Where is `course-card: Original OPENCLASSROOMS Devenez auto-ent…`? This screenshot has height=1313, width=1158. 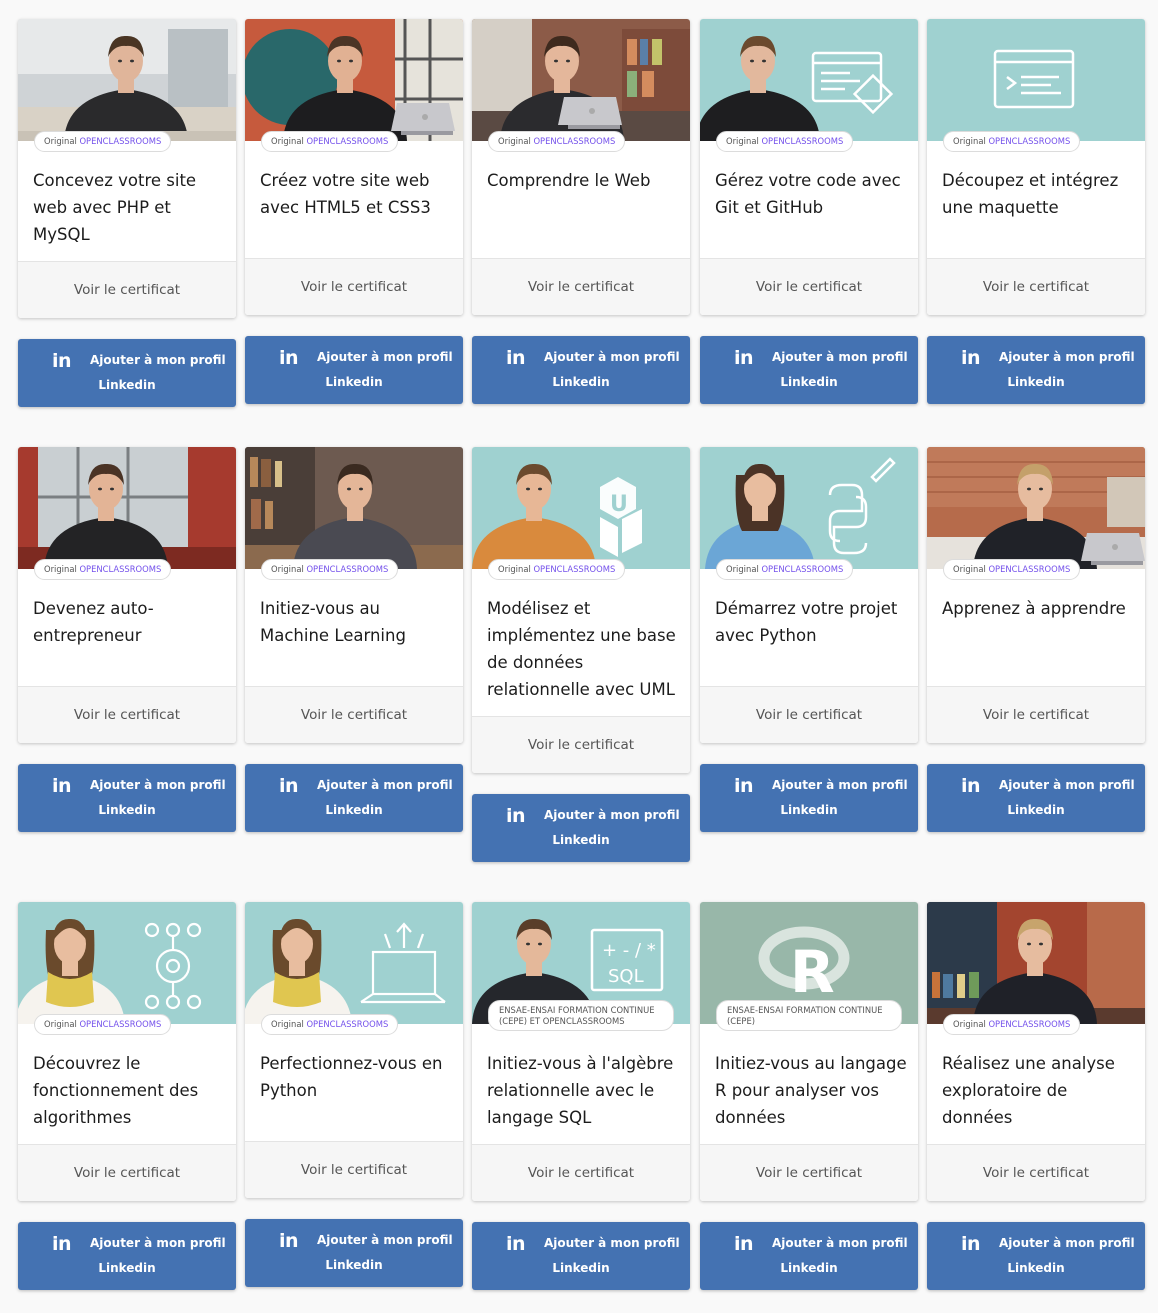 course-card: Original OPENCLASSROOMS Devenez auto-ent… is located at coordinates (127, 595).